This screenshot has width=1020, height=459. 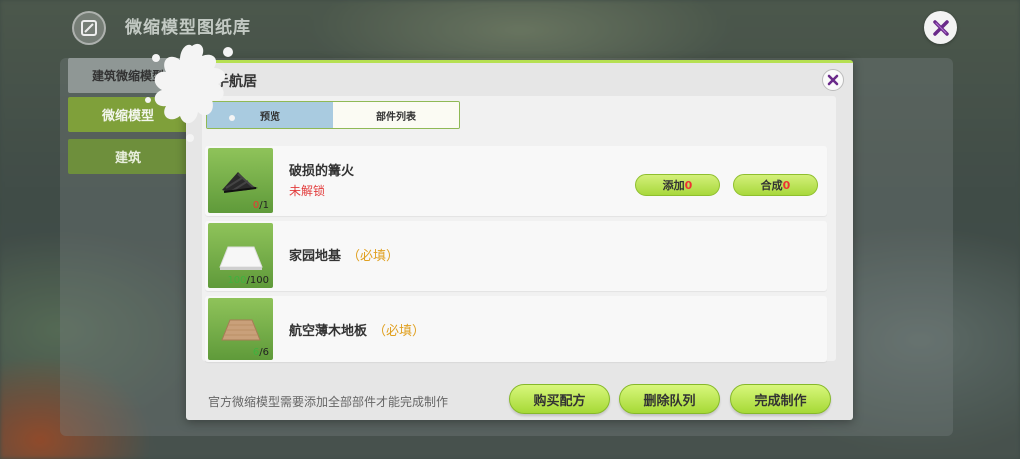 What do you see at coordinates (516, 181) in the screenshot?
I see `part-row-campfire: 0/1 破损的篝火 未解锁 添加 0 合成 0` at bounding box center [516, 181].